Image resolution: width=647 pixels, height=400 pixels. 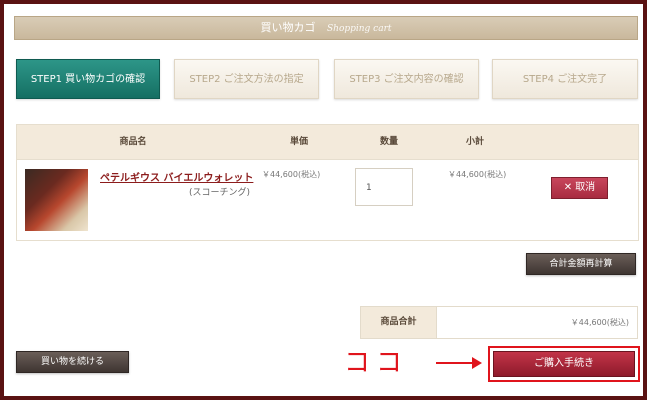 I want to click on step-3-order-confirm: STEP3 ご注文内容の確認, so click(x=406, y=79).